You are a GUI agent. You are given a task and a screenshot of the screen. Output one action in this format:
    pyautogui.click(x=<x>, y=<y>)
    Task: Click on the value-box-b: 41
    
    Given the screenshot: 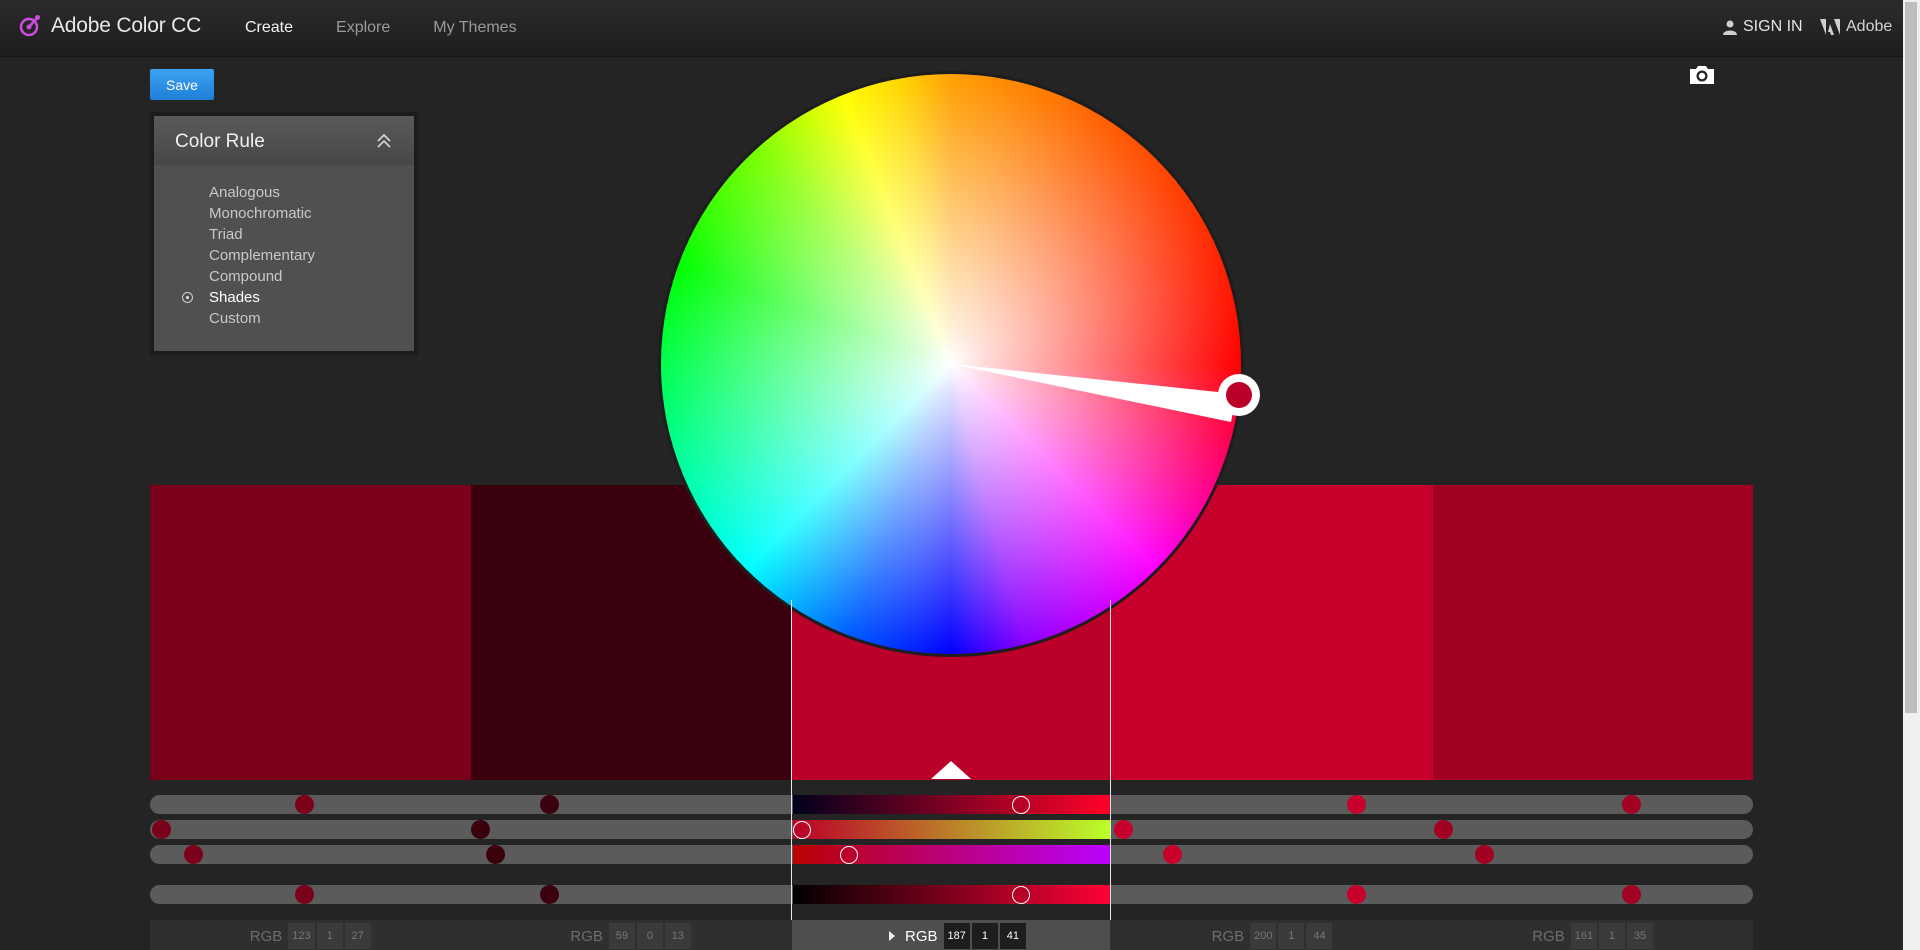 What is the action you would take?
    pyautogui.click(x=1012, y=936)
    